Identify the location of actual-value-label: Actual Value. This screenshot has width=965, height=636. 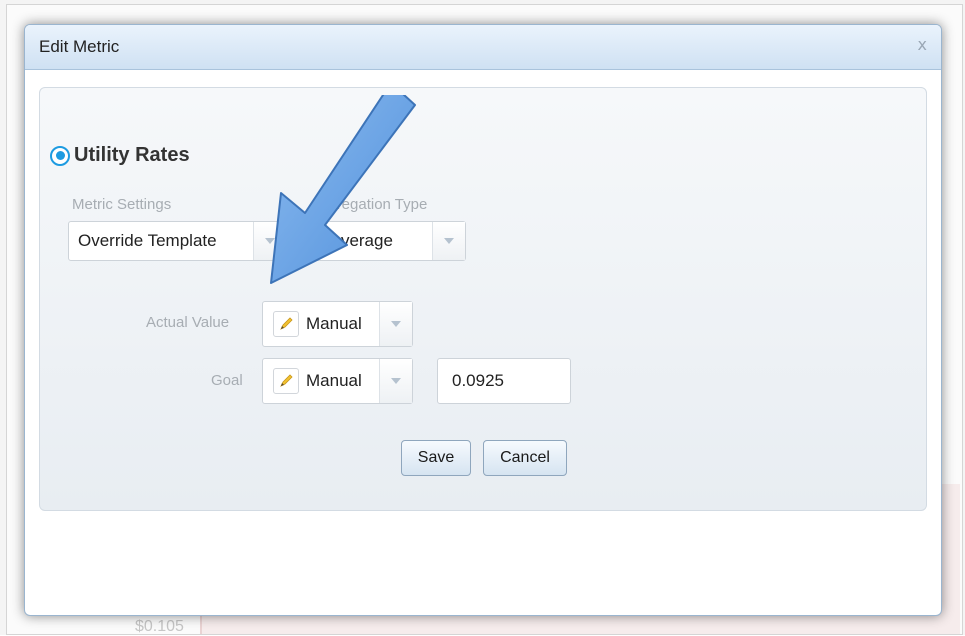
(188, 322).